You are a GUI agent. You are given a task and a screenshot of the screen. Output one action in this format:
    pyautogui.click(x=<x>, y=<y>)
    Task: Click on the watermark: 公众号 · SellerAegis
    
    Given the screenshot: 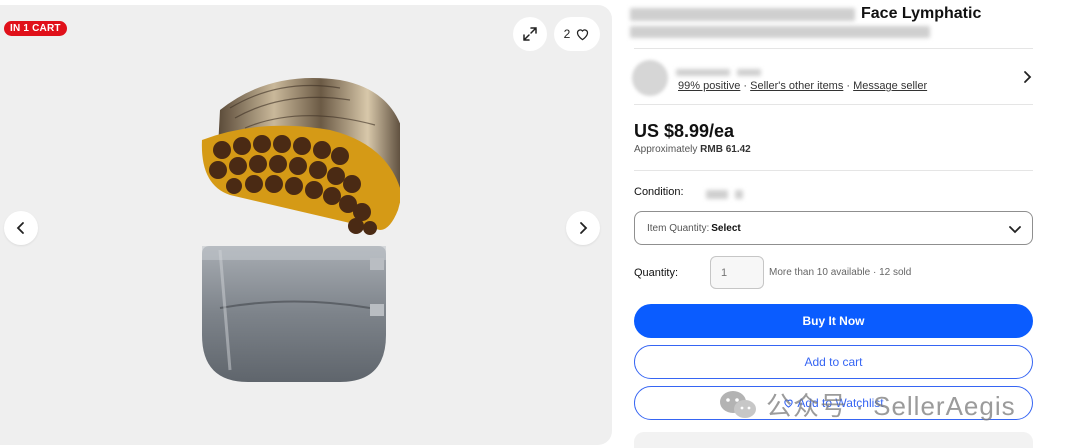 What is the action you would take?
    pyautogui.click(x=867, y=404)
    